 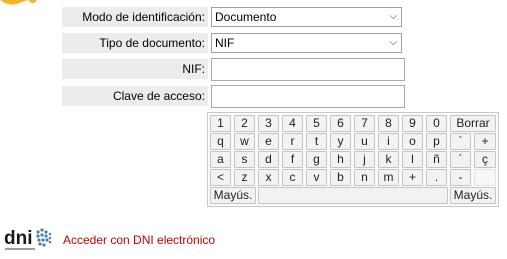 What do you see at coordinates (460, 177) in the screenshot?
I see `key-minus: -` at bounding box center [460, 177].